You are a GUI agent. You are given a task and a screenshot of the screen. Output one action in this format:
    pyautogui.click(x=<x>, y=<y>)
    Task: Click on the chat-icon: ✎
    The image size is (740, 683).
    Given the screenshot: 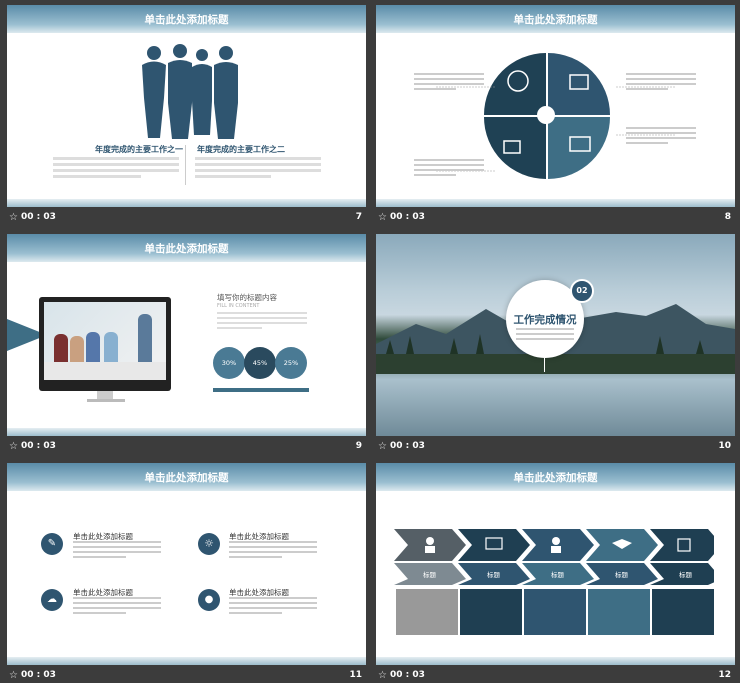 What is the action you would take?
    pyautogui.click(x=52, y=544)
    